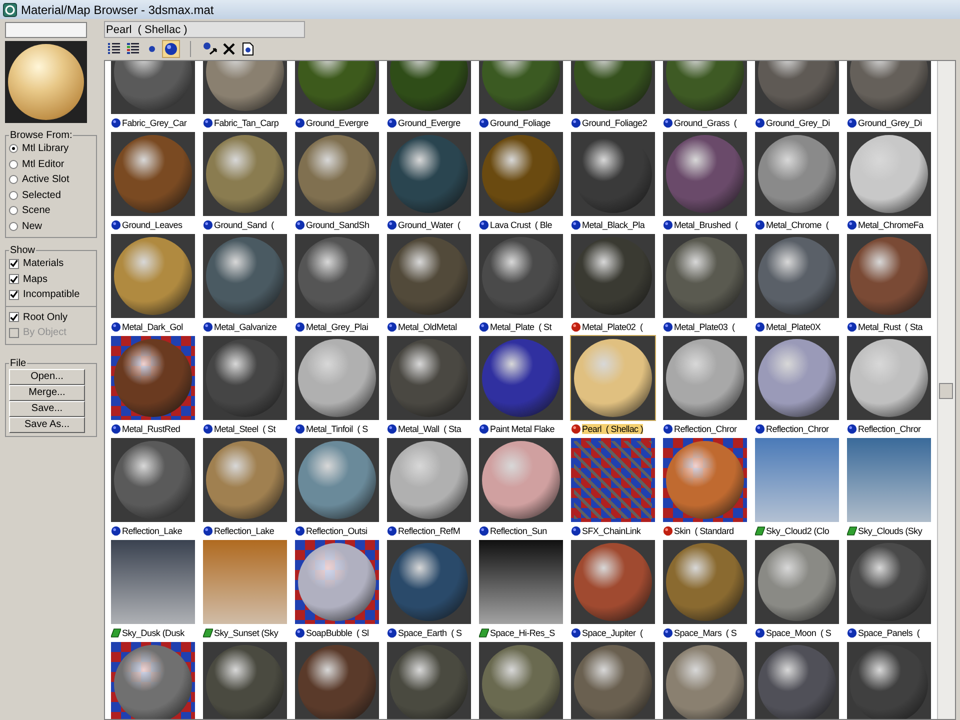 The height and width of the screenshot is (720, 960). What do you see at coordinates (146, 225) in the screenshot?
I see `material-name: Ground_Leaves` at bounding box center [146, 225].